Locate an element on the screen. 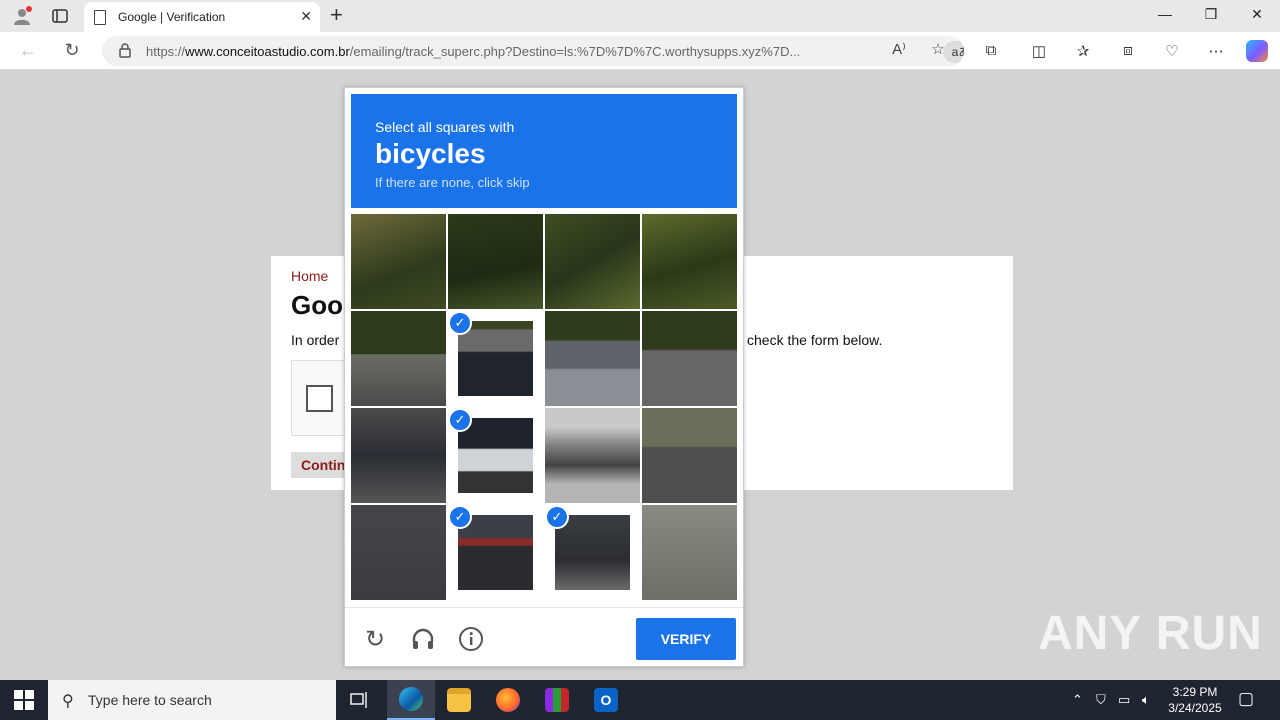  refresh-icon: ↻ is located at coordinates (72, 50).